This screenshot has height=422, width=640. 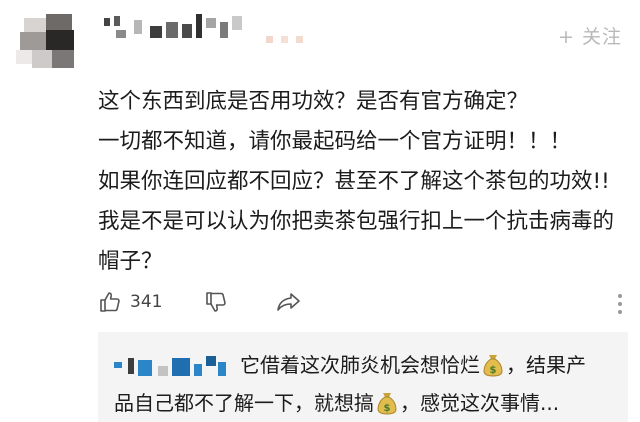 I want to click on thumbs-down-icon, so click(x=216, y=302).